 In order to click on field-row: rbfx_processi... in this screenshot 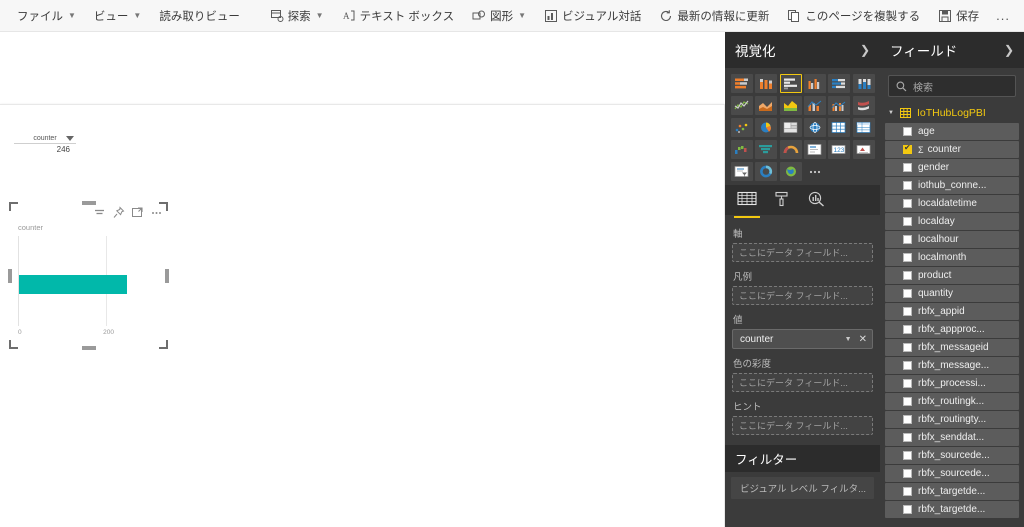, I will do `click(952, 383)`.